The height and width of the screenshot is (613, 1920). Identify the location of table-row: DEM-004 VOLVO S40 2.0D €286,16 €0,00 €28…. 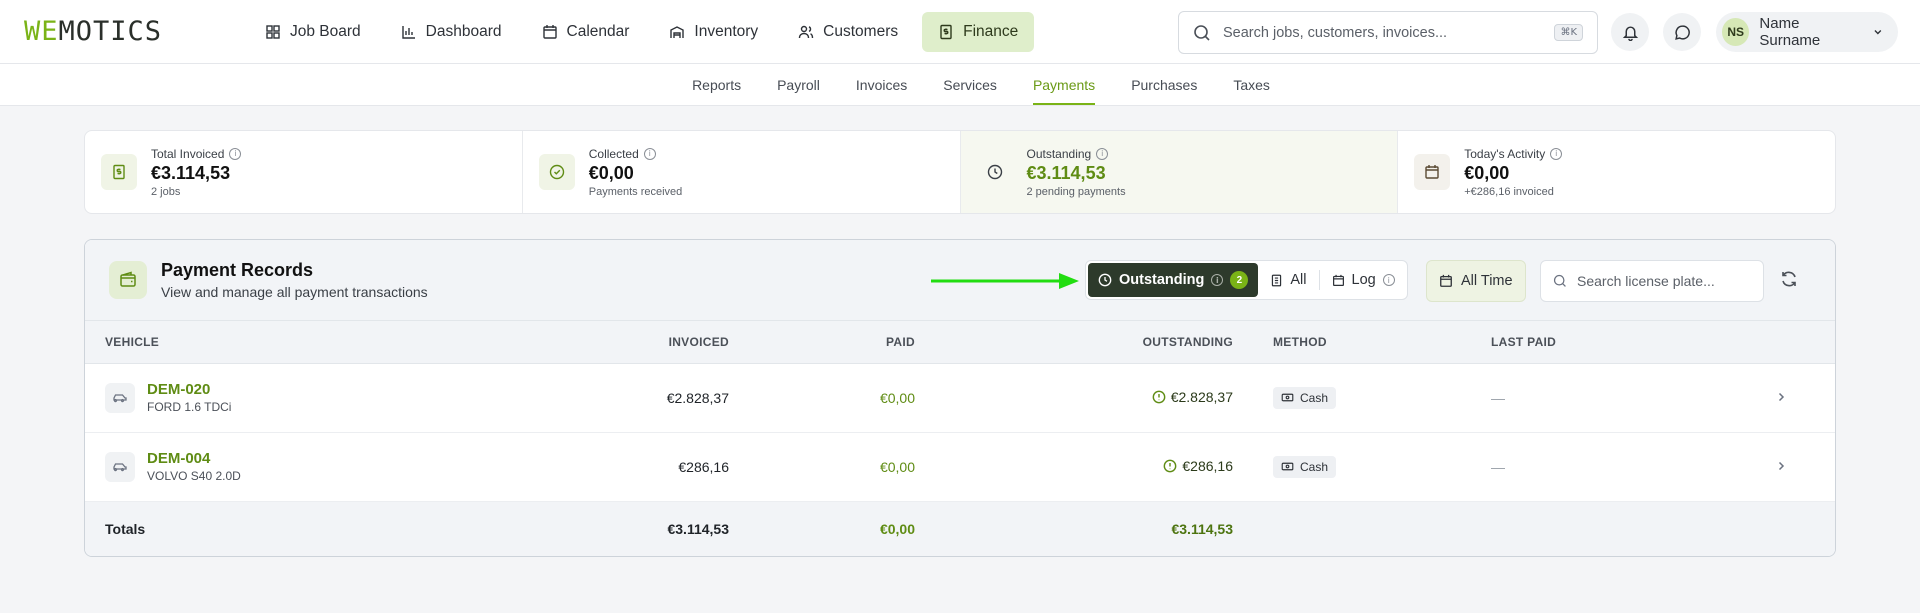
(960, 467).